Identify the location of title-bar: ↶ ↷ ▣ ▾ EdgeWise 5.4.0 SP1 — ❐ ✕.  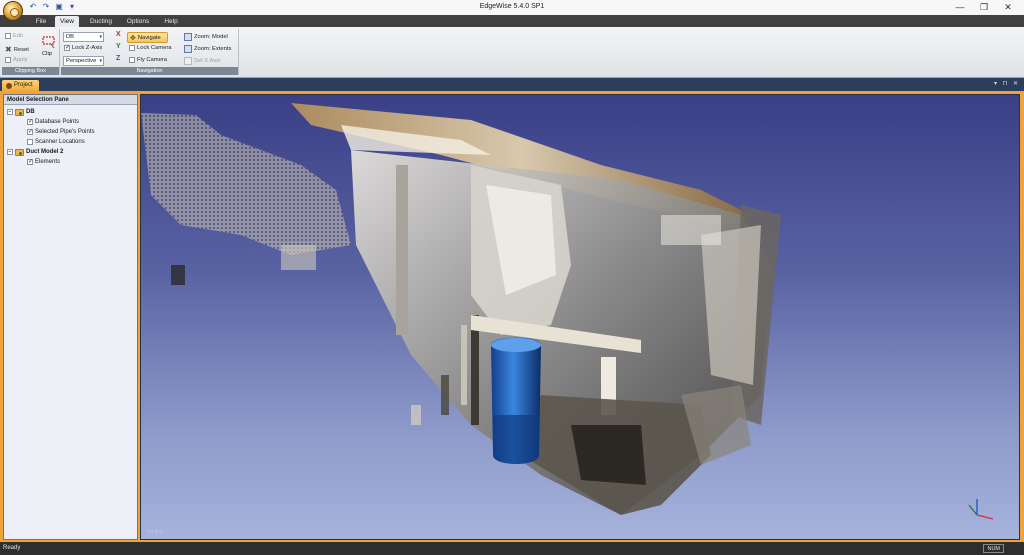
(512, 10).